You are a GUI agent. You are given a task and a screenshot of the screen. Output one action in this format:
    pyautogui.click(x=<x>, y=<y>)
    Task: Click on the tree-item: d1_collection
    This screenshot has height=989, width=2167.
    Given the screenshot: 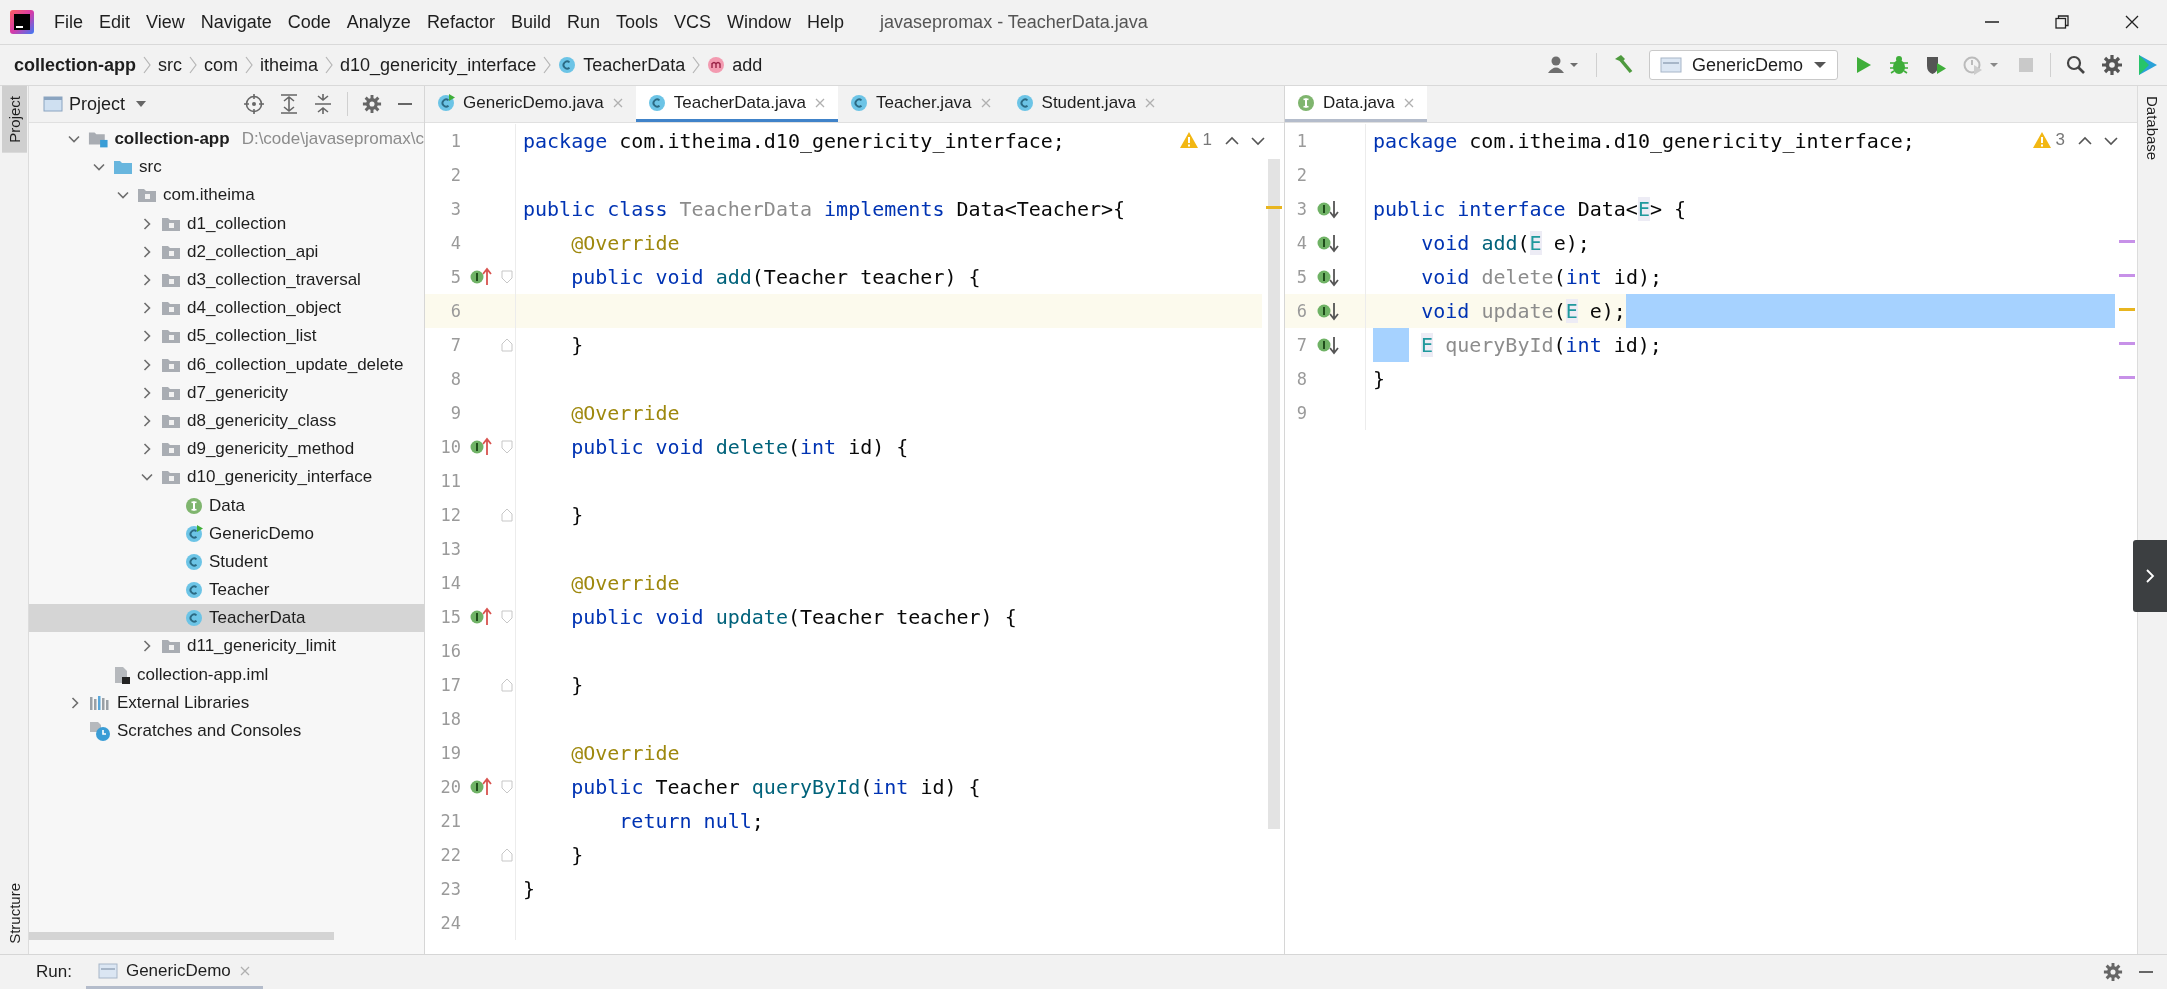 What is the action you would take?
    pyautogui.click(x=226, y=223)
    